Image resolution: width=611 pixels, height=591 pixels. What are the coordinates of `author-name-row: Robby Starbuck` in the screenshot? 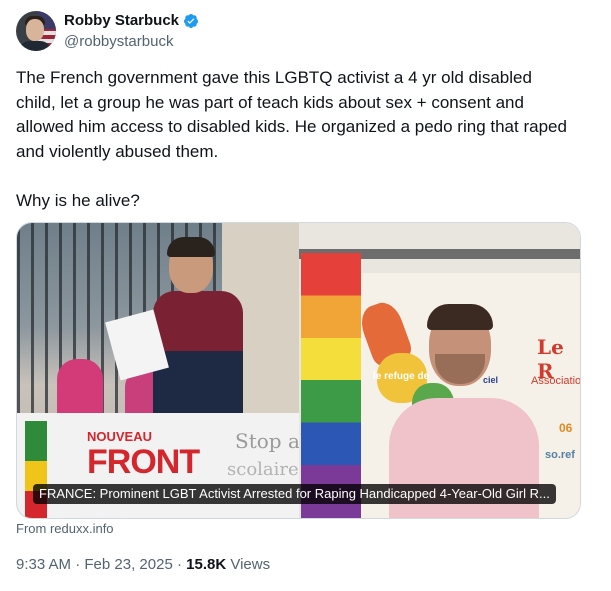 It's located at (131, 20).